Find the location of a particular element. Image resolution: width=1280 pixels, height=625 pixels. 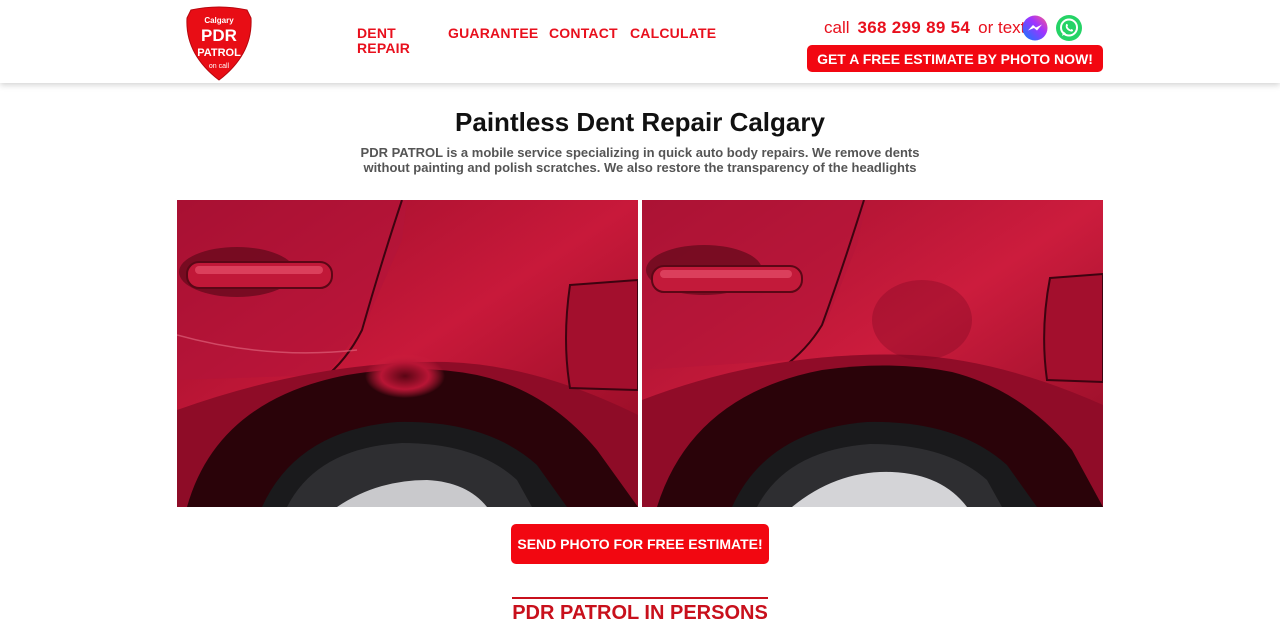

contact-line: call 368 299 89 54 or text is located at coordinates (924, 28).